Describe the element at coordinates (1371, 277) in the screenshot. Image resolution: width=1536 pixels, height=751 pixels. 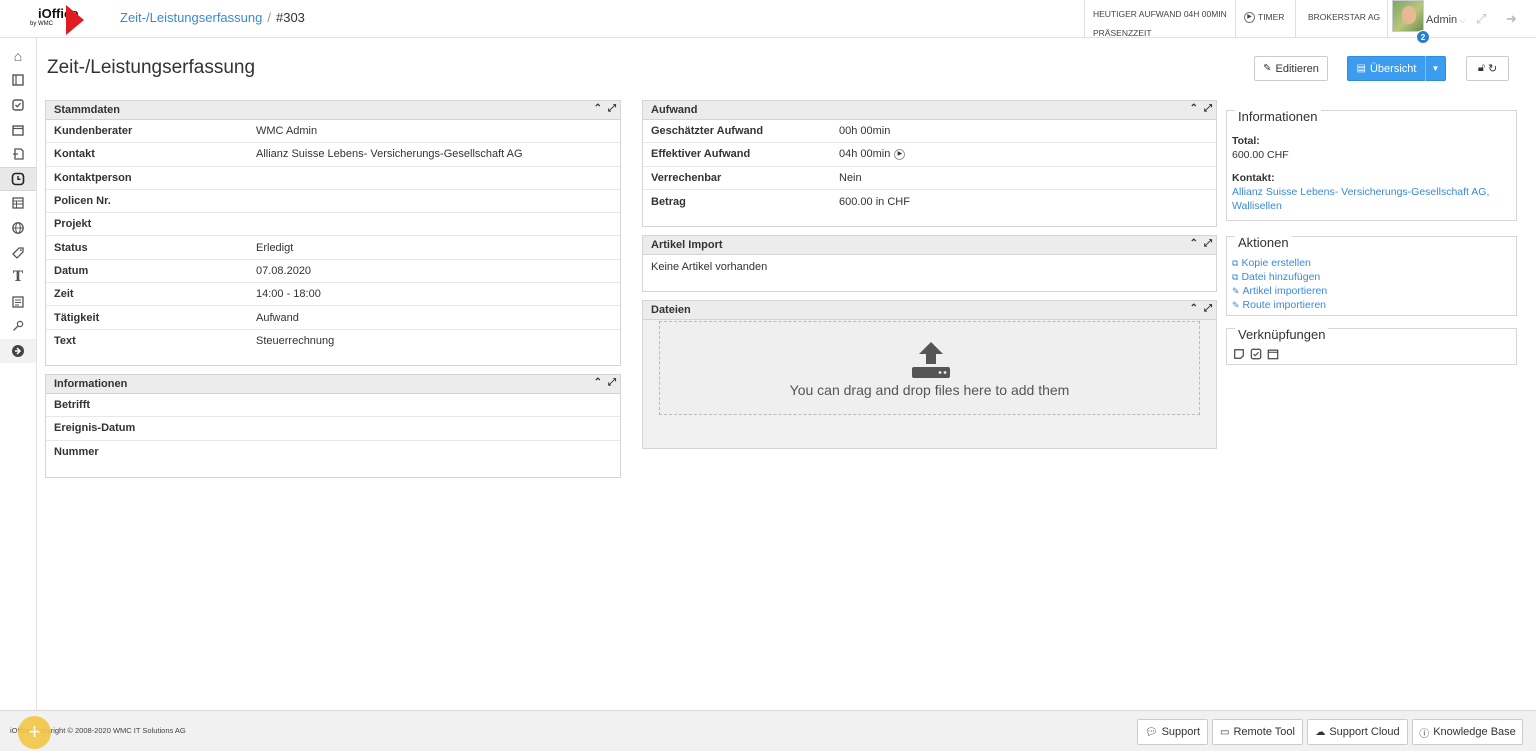
I see `add-file-action: ⧉ Datei hinzufügen` at that location.